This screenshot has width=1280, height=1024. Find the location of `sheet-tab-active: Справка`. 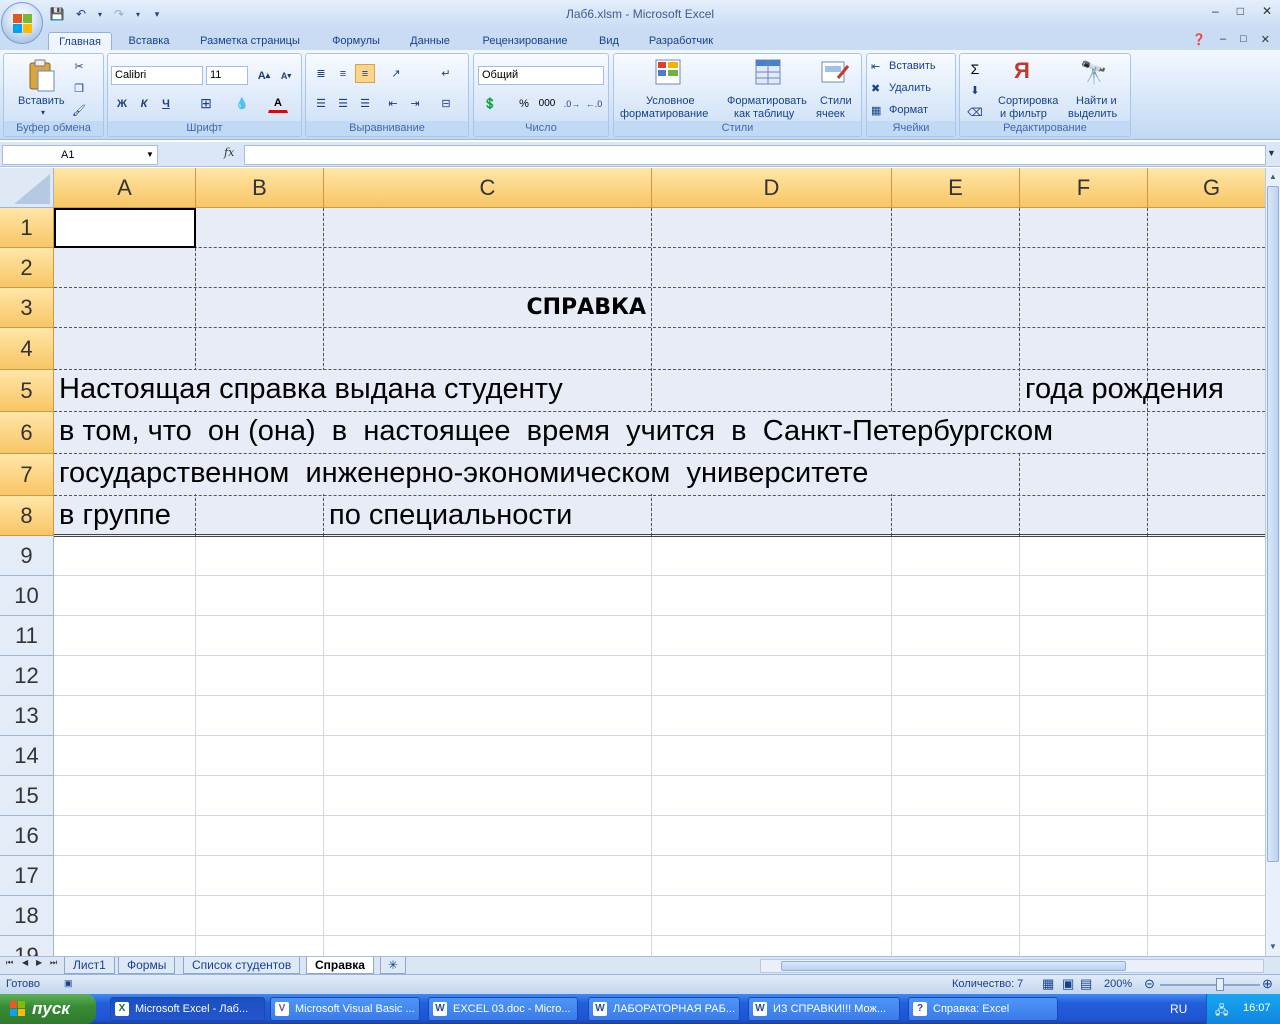

sheet-tab-active: Справка is located at coordinates (340, 965).